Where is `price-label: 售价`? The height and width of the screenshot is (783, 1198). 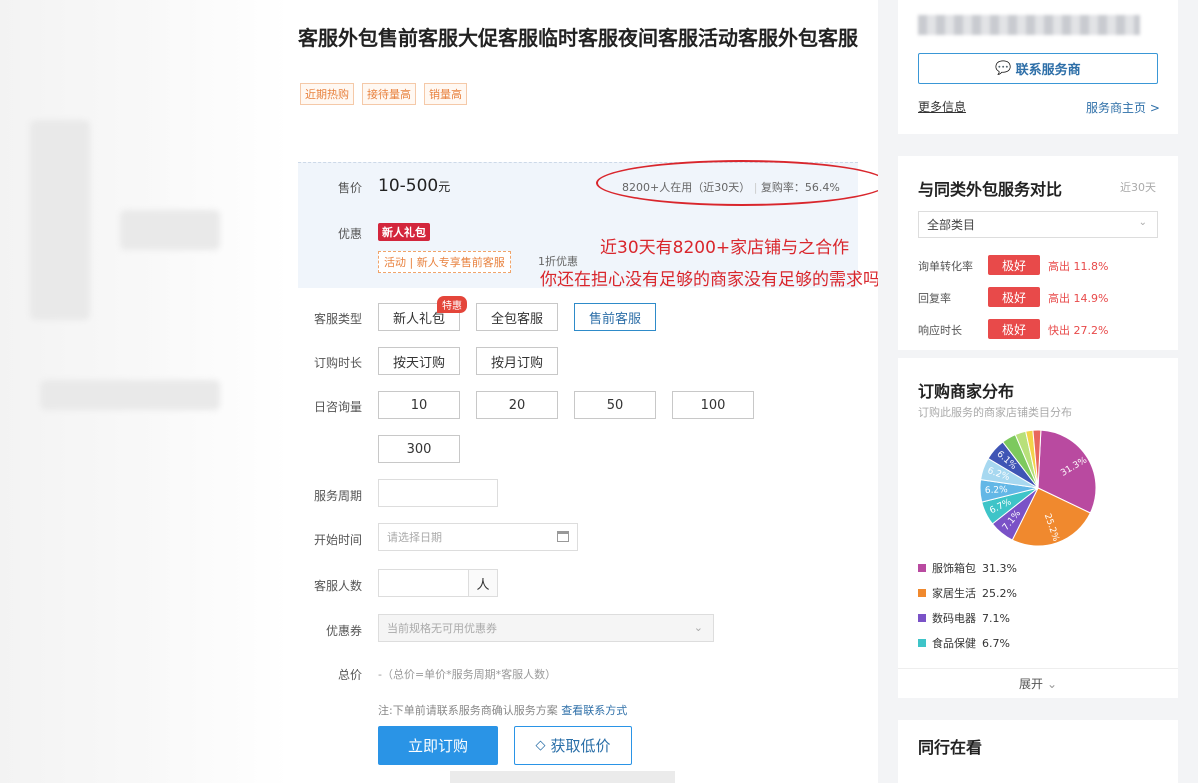 price-label: 售价 is located at coordinates (349, 188).